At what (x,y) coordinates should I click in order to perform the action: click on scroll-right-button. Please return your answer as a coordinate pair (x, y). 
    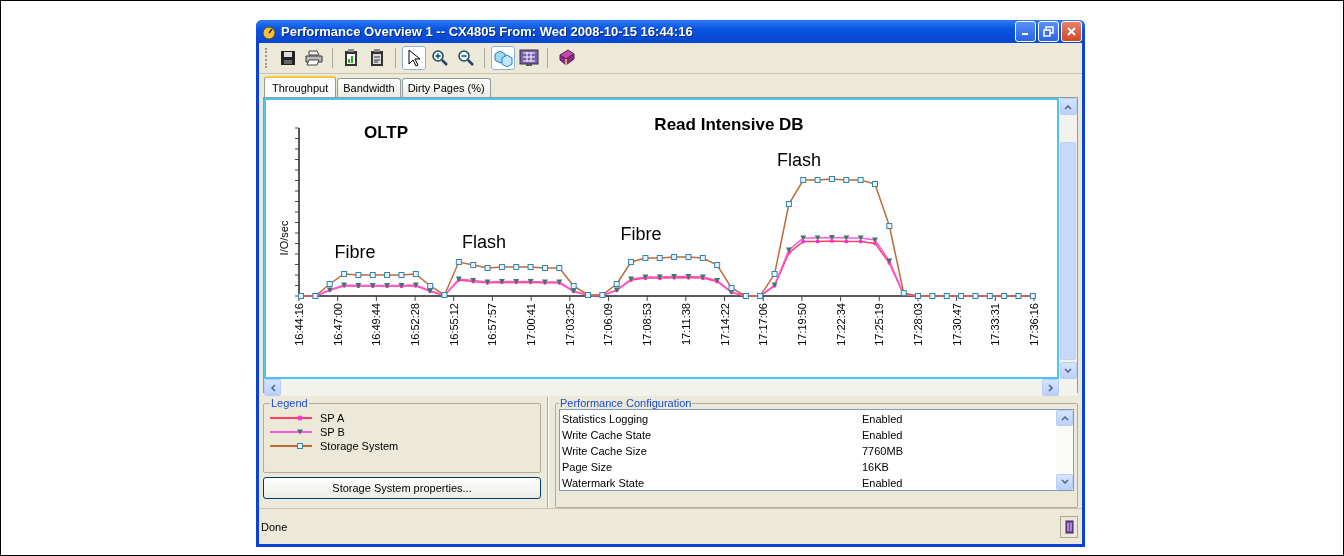
    Looking at the image, I should click on (1050, 387).